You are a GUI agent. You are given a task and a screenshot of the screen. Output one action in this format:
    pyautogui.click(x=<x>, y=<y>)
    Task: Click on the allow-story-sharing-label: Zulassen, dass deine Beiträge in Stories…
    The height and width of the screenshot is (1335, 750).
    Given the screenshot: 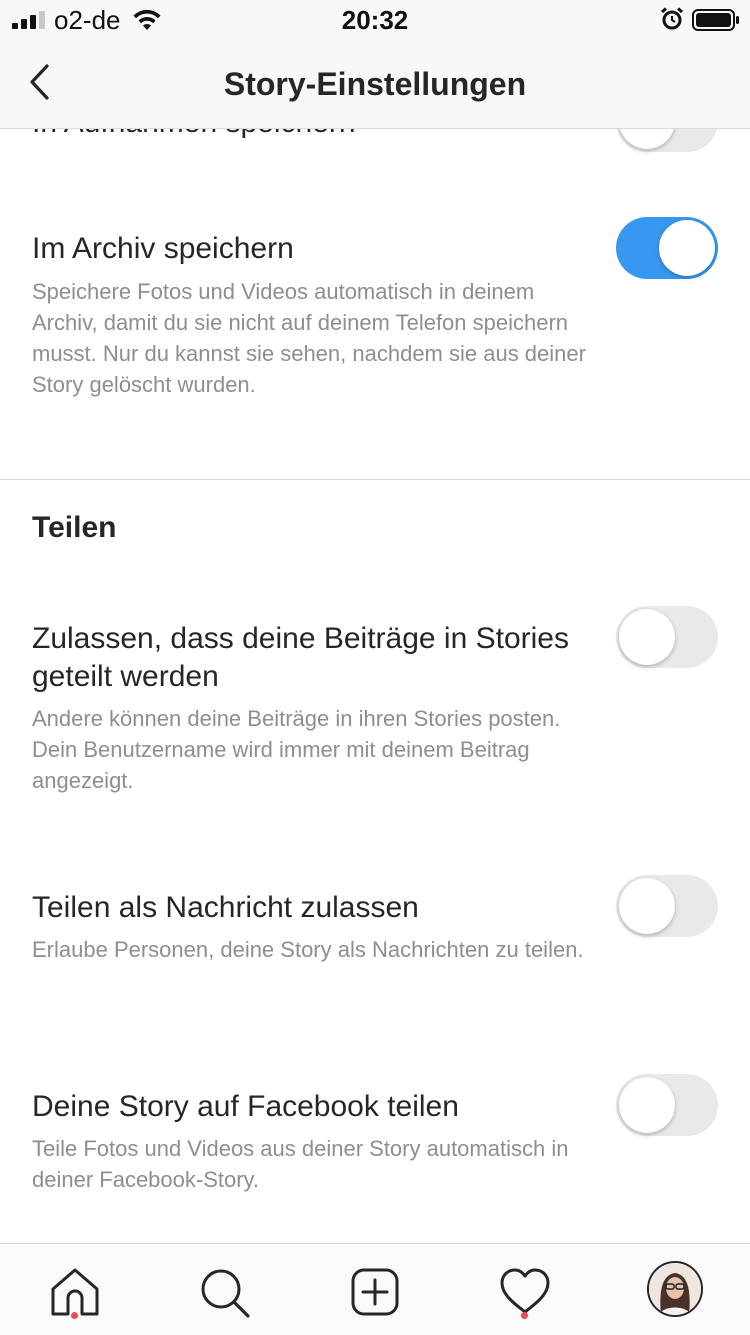 What is the action you would take?
    pyautogui.click(x=300, y=657)
    